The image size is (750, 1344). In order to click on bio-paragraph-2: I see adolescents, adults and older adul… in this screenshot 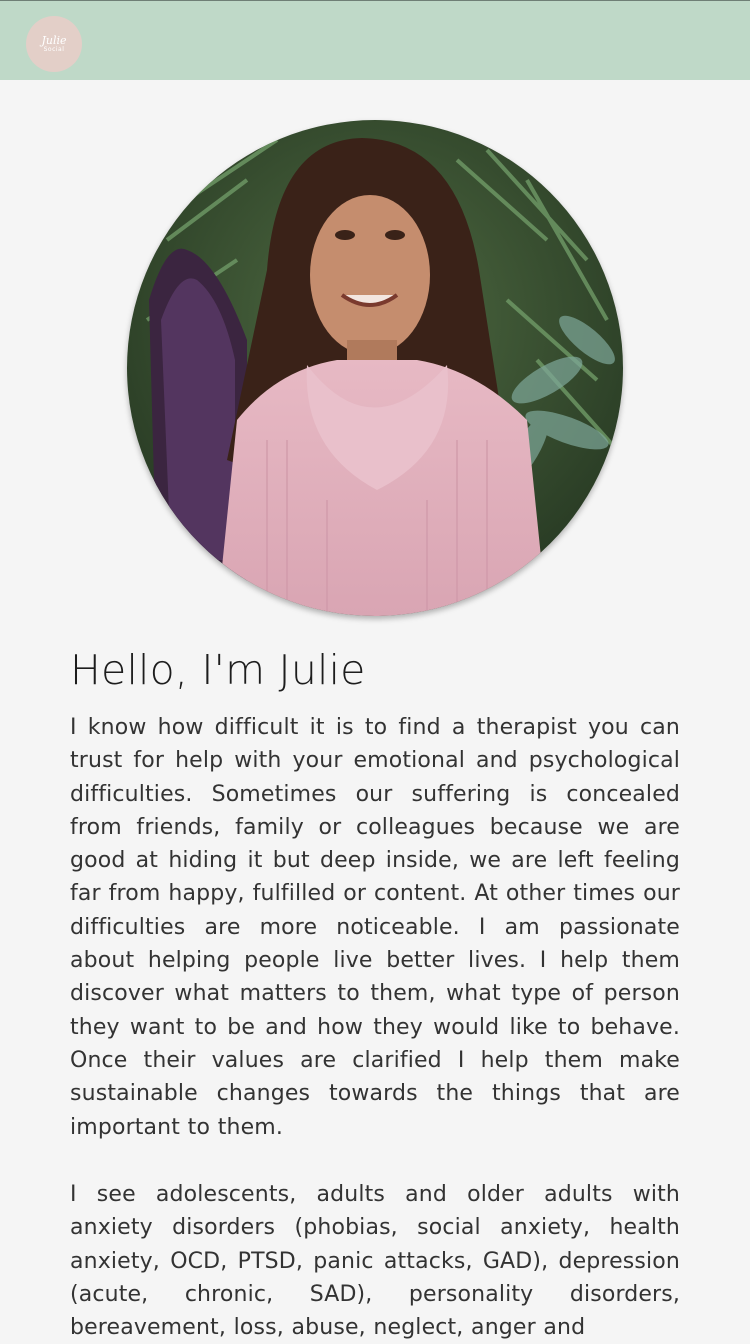, I will do `click(375, 1261)`.